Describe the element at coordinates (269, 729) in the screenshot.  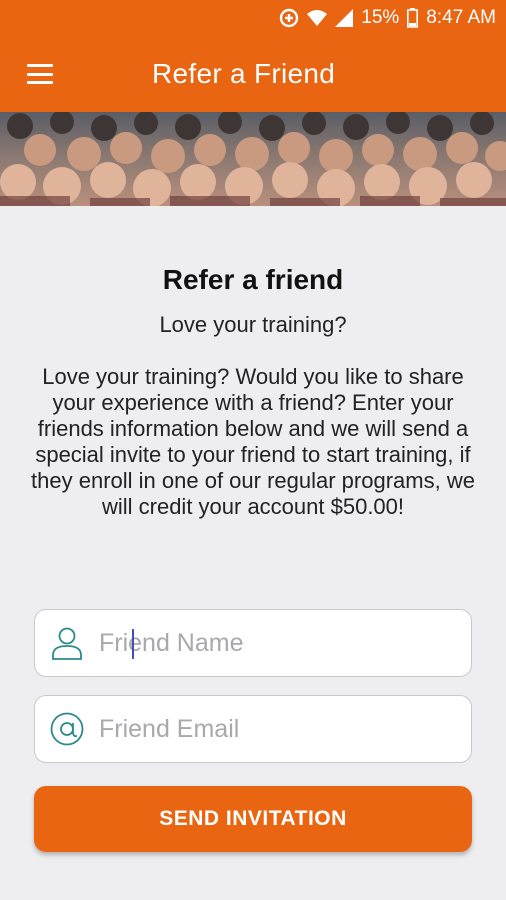
I see `friend-email-input` at that location.